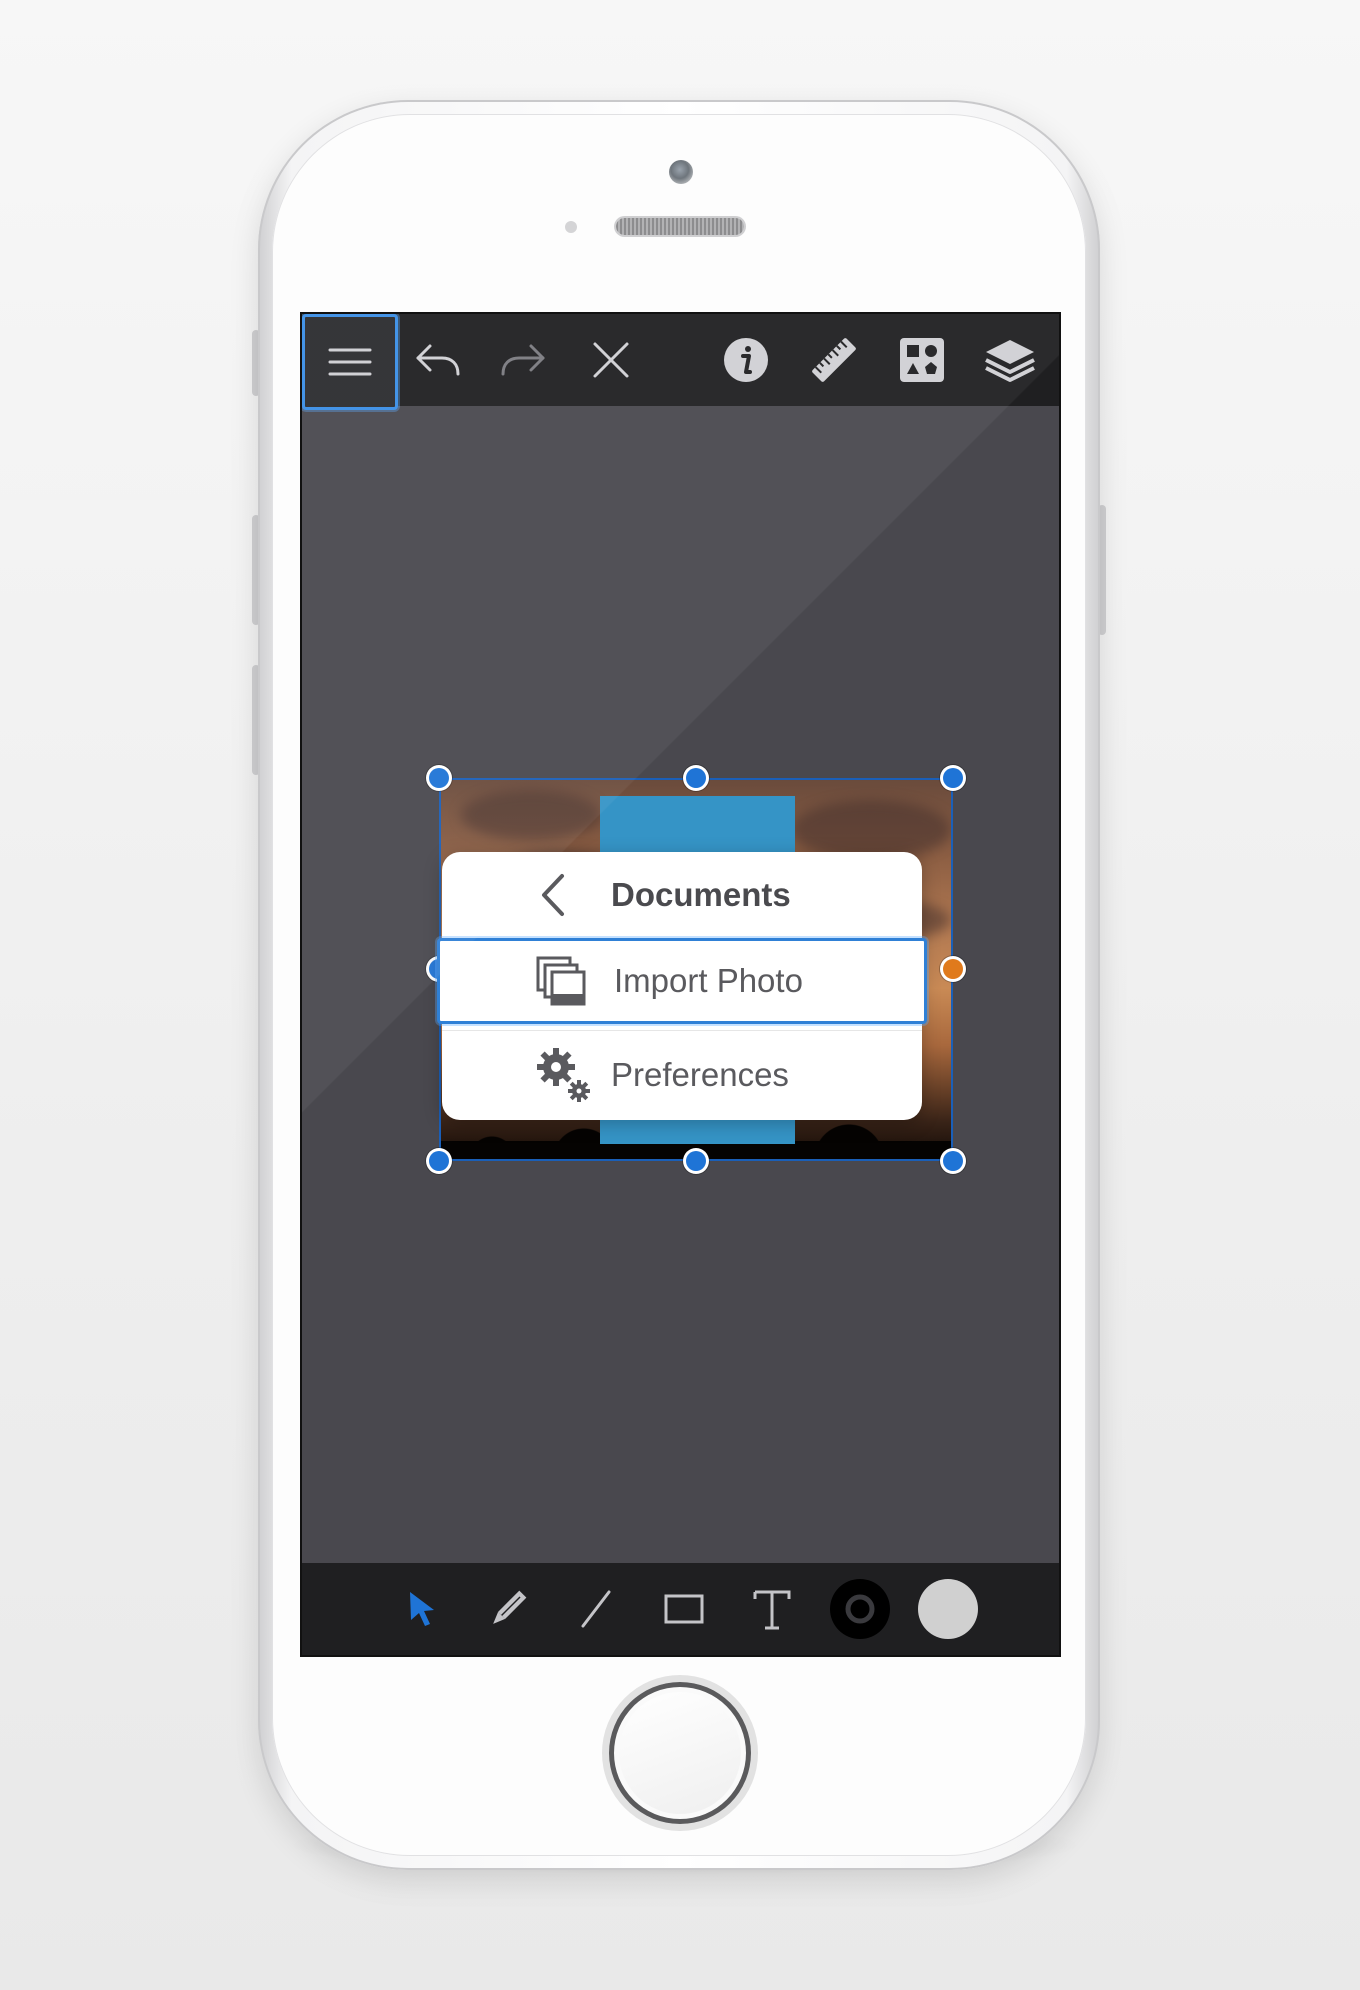 This screenshot has width=1360, height=1990. I want to click on menu-item-label: Import Photo, so click(708, 980).